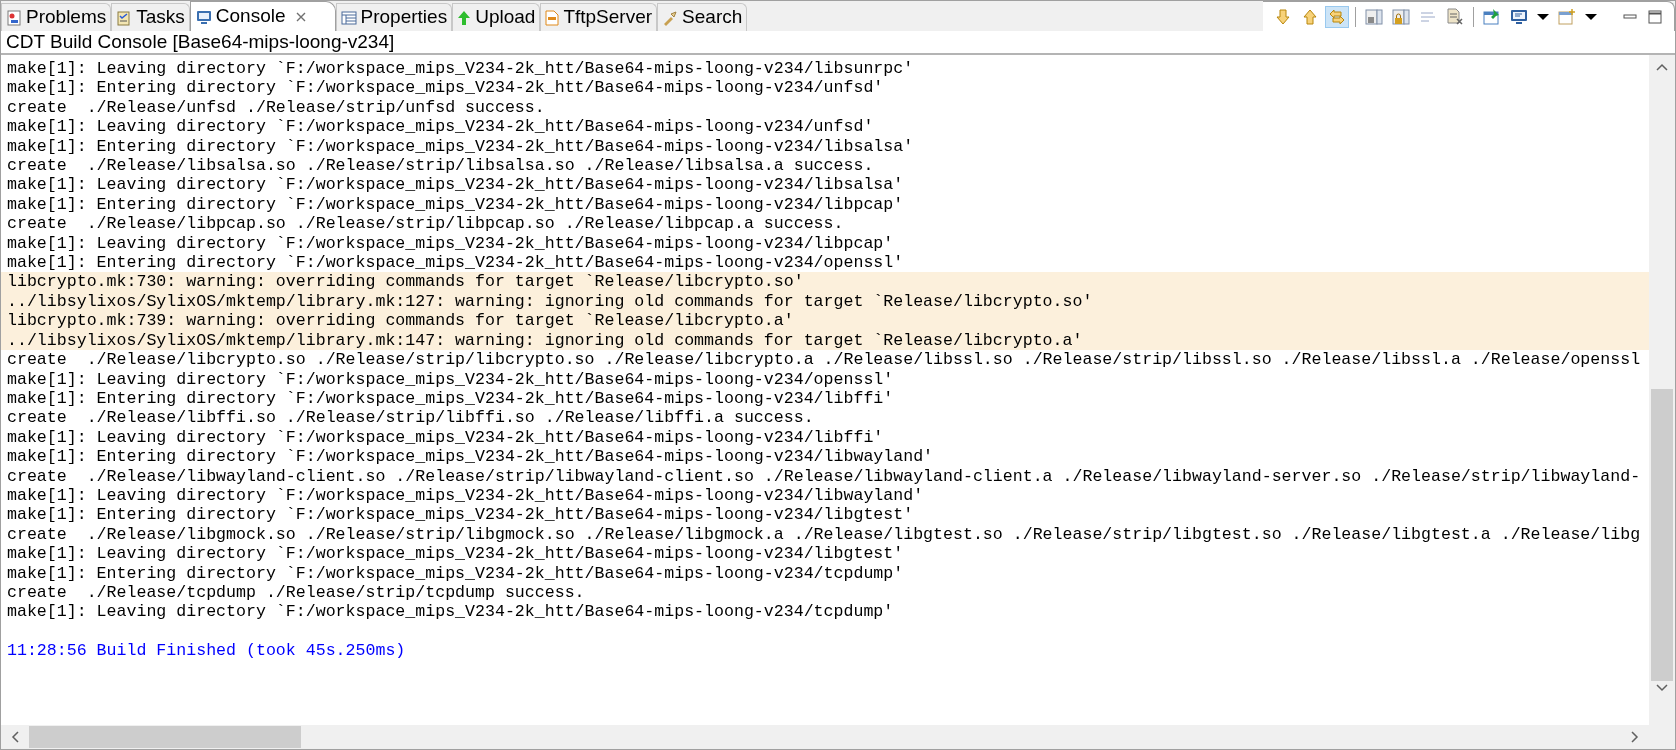  I want to click on console-line: make[1]: Leaving directory `F:/workspace_mips_V234-2k_htt/Base64-mips-loong-v234/libpcap', so click(450, 243).